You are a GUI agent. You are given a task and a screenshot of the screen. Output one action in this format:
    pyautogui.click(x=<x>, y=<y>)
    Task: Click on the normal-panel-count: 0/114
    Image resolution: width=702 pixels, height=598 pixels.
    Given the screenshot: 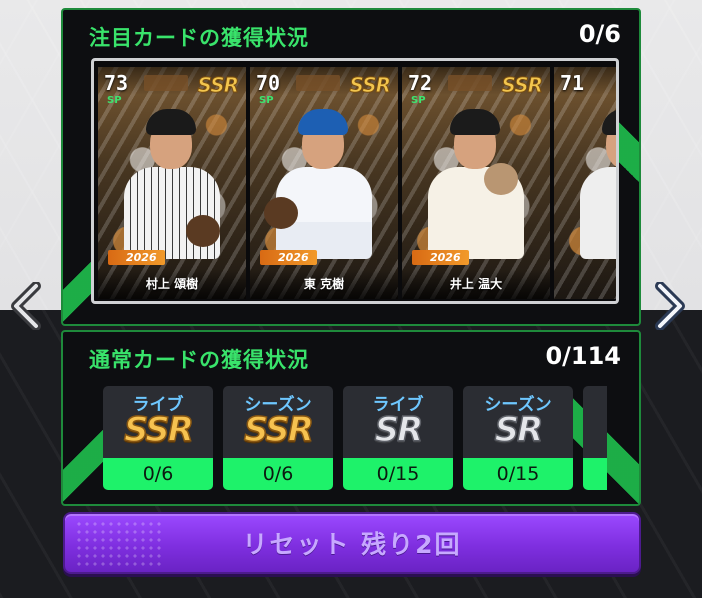 What is the action you would take?
    pyautogui.click(x=583, y=356)
    